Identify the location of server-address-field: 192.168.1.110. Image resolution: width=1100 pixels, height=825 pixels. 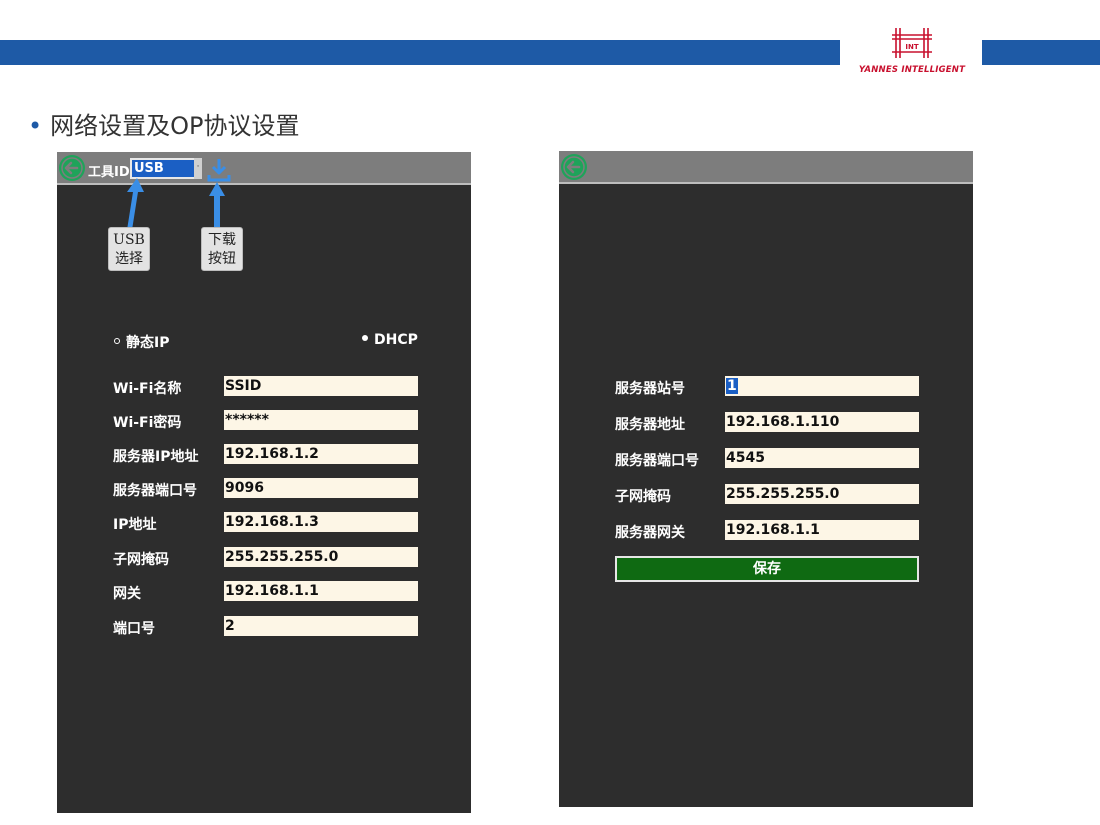
(822, 422).